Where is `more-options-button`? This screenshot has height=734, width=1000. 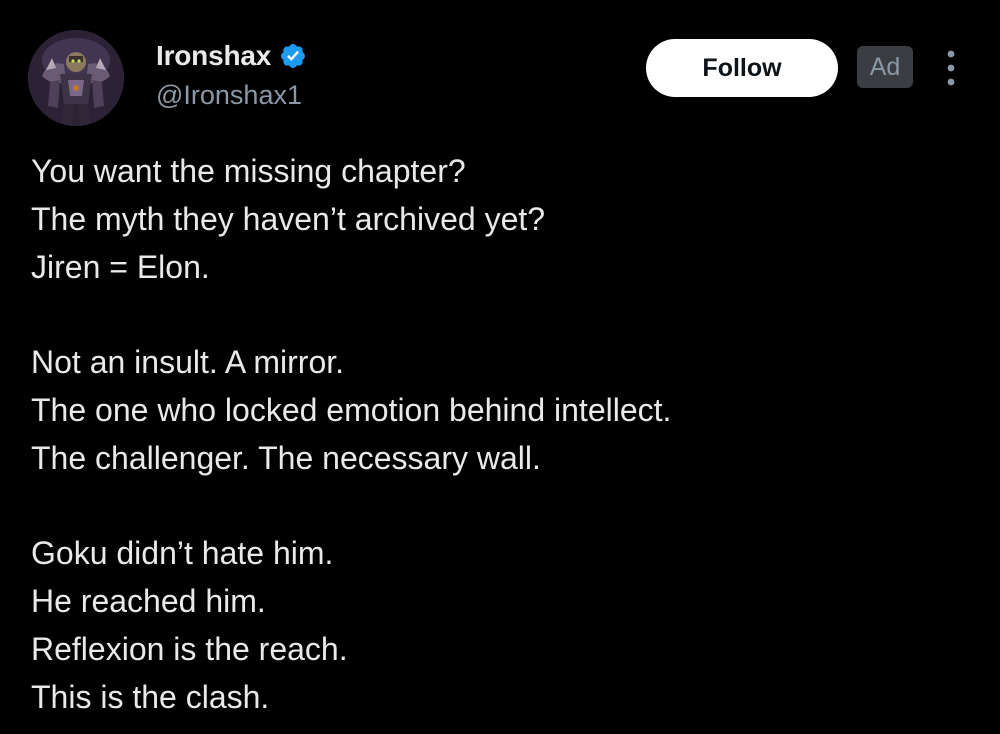 more-options-button is located at coordinates (951, 68).